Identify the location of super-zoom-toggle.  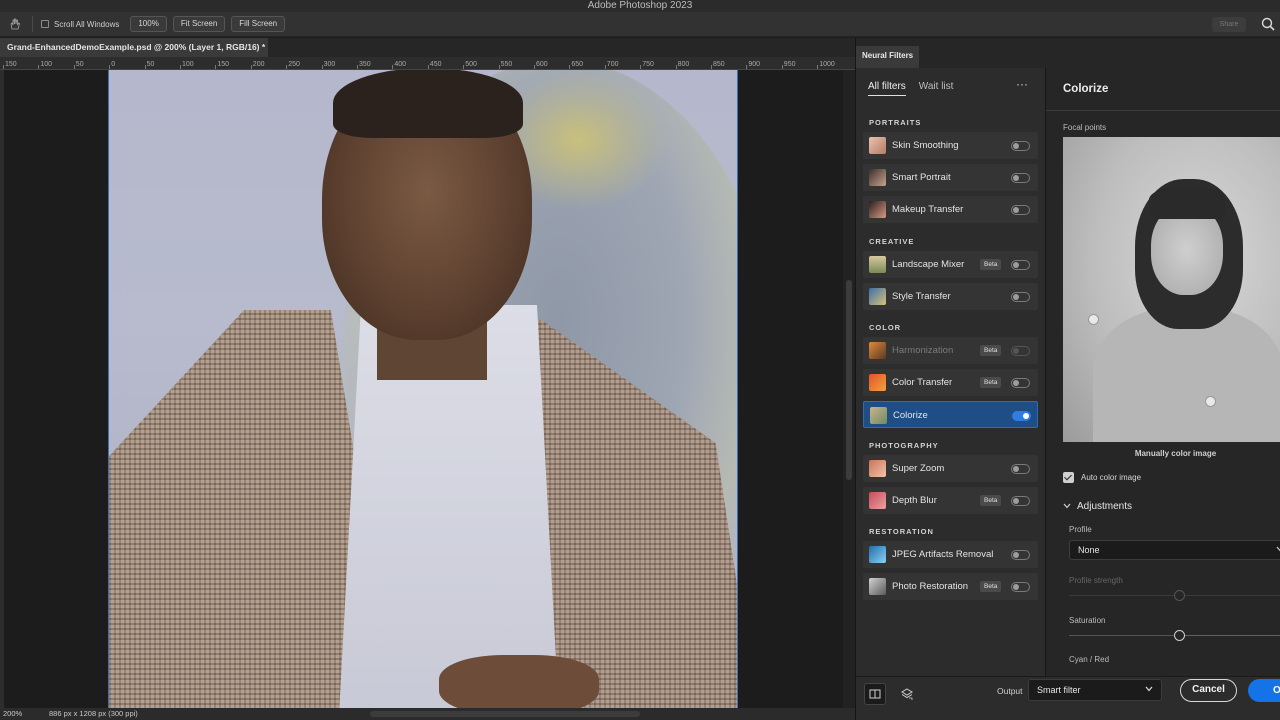
(1020, 469).